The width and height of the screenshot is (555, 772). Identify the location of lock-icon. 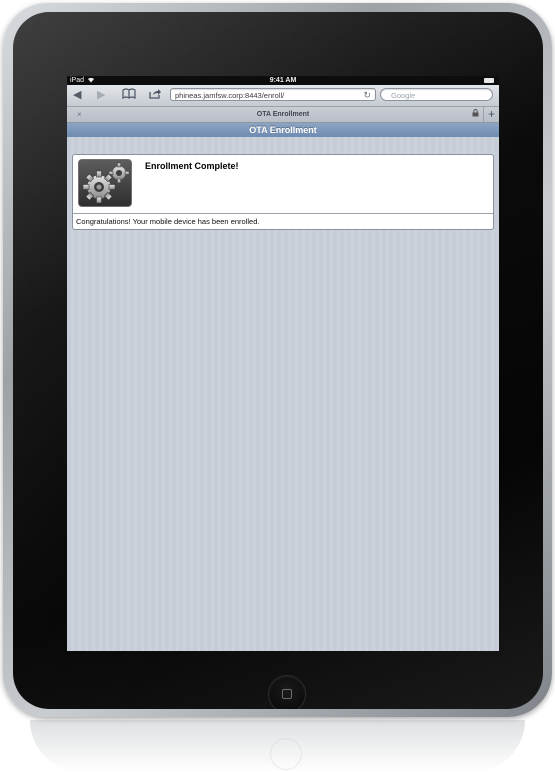
(475, 115).